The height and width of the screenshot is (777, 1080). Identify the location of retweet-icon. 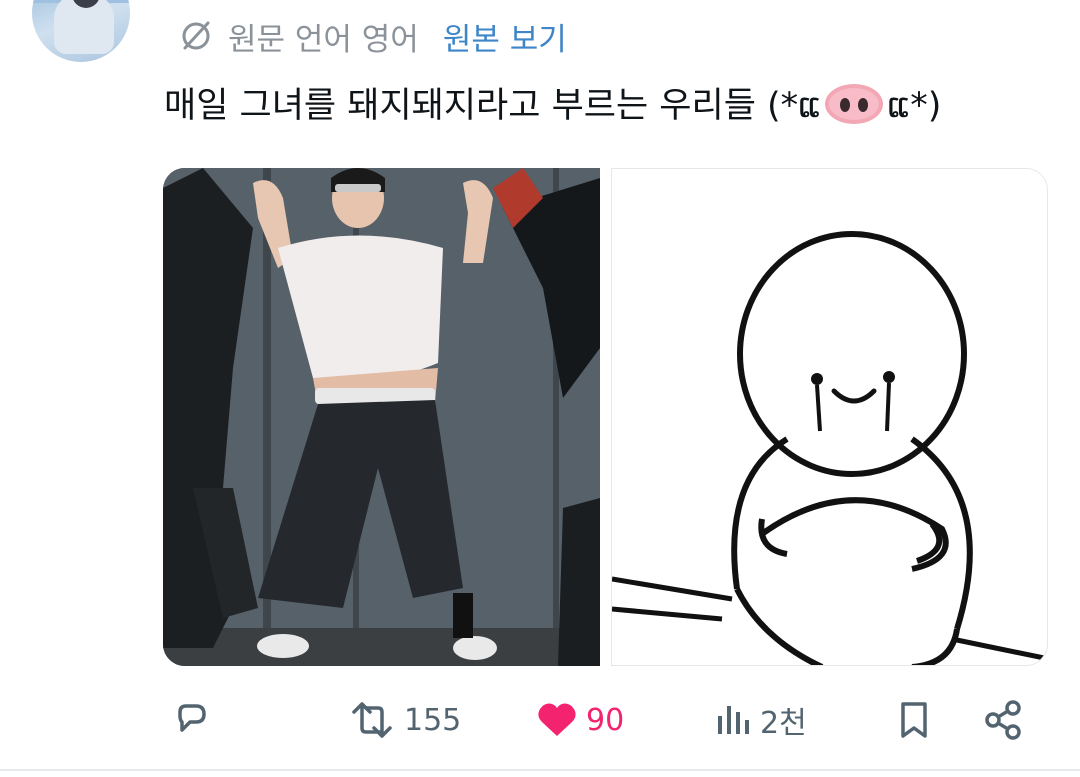
(372, 720).